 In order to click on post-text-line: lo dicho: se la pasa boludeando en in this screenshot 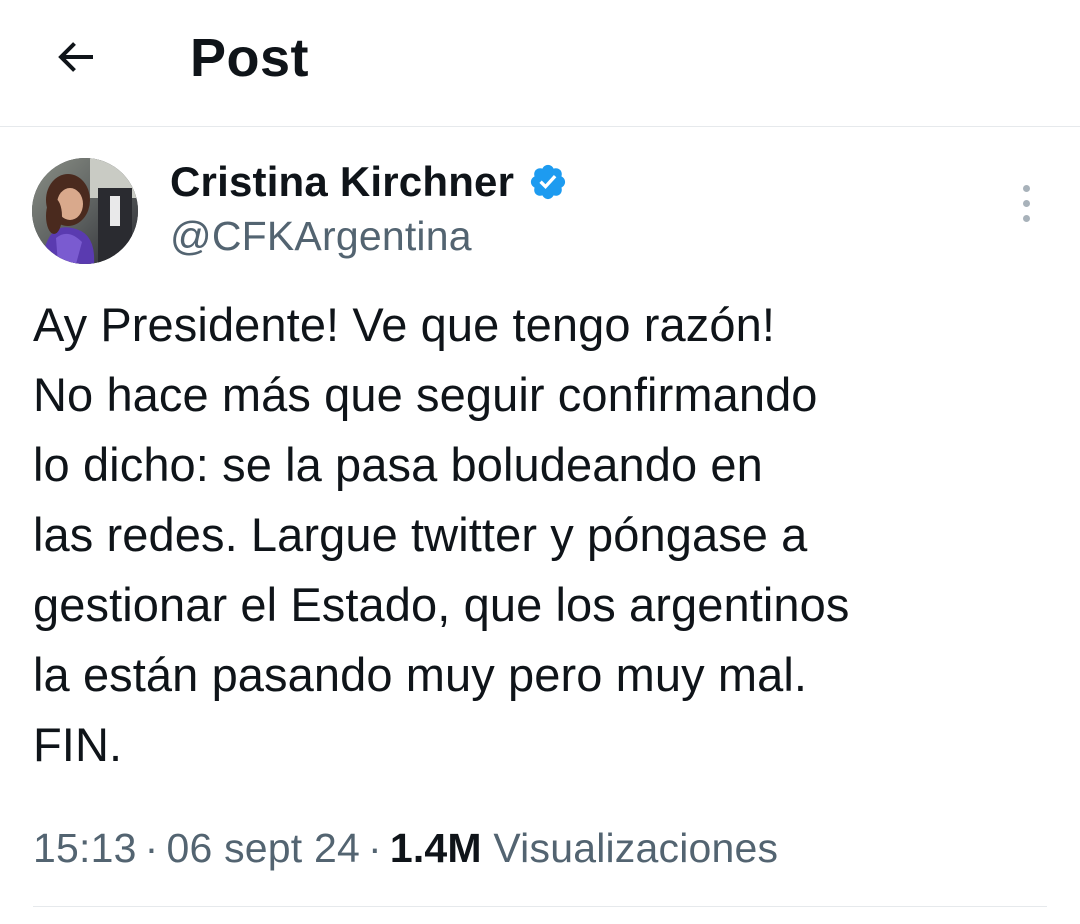, I will do `click(398, 464)`.